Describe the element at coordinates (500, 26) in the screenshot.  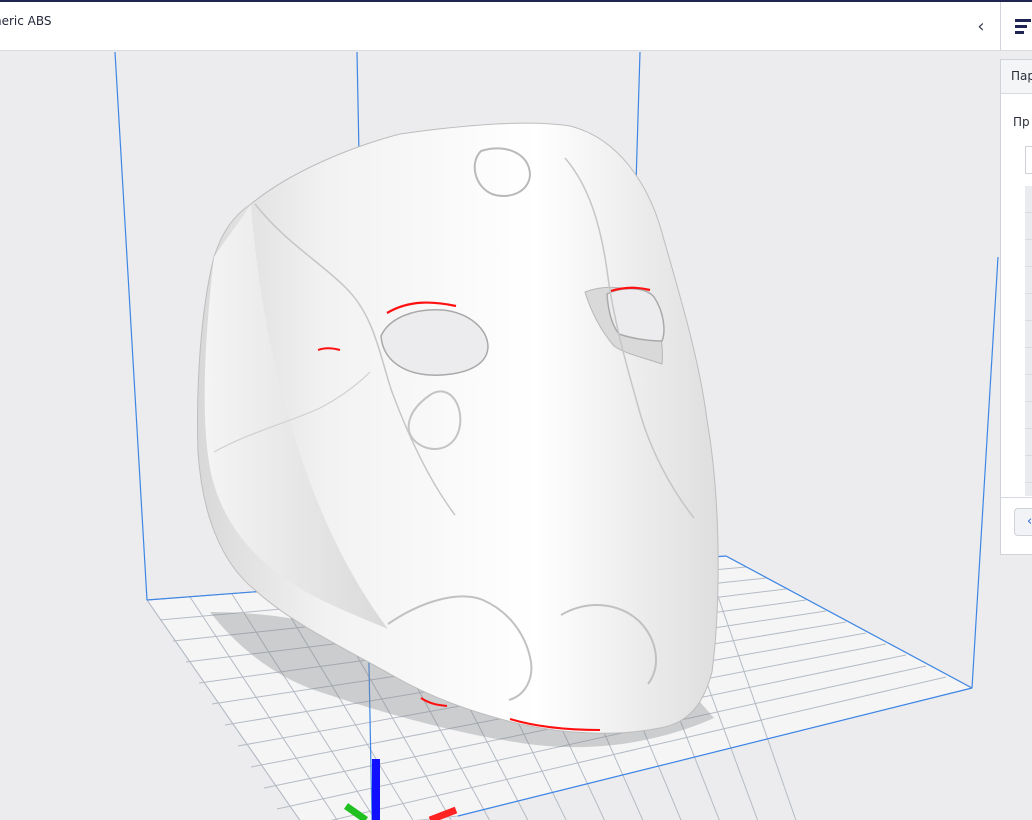
I see `material-bar: neric ABS ‹` at that location.